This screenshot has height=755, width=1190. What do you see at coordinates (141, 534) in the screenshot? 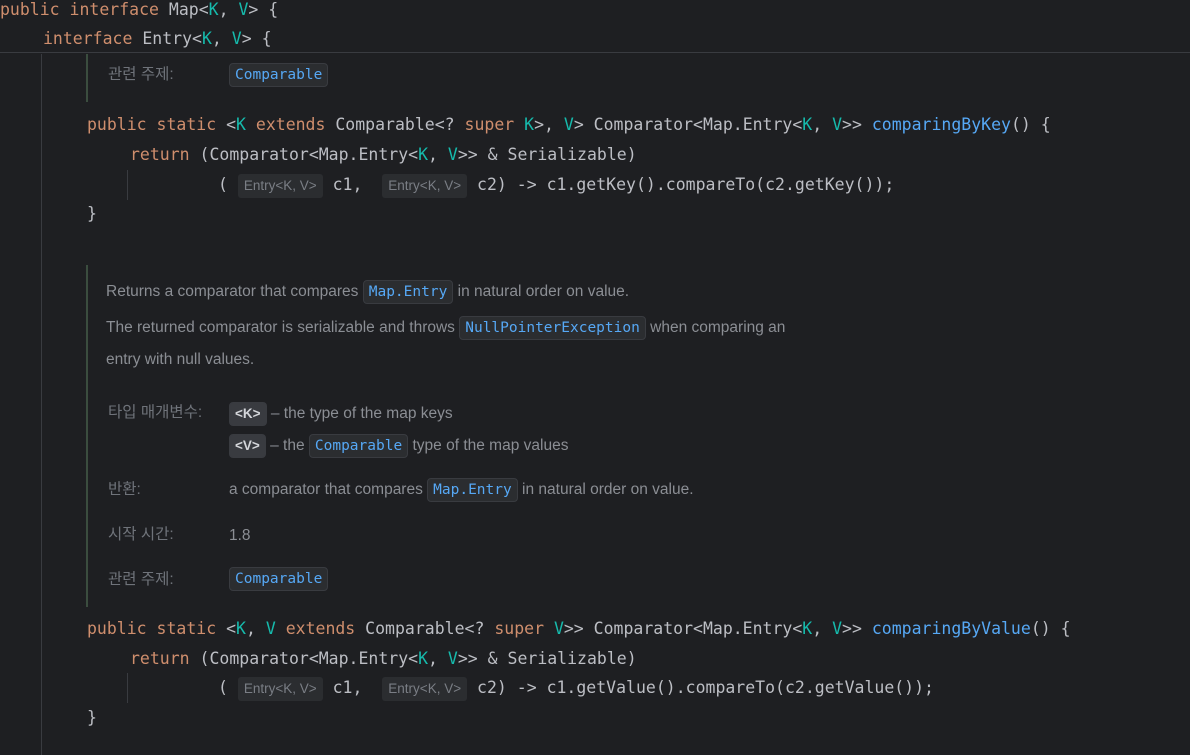
I see `since-label: 시작 시간:` at bounding box center [141, 534].